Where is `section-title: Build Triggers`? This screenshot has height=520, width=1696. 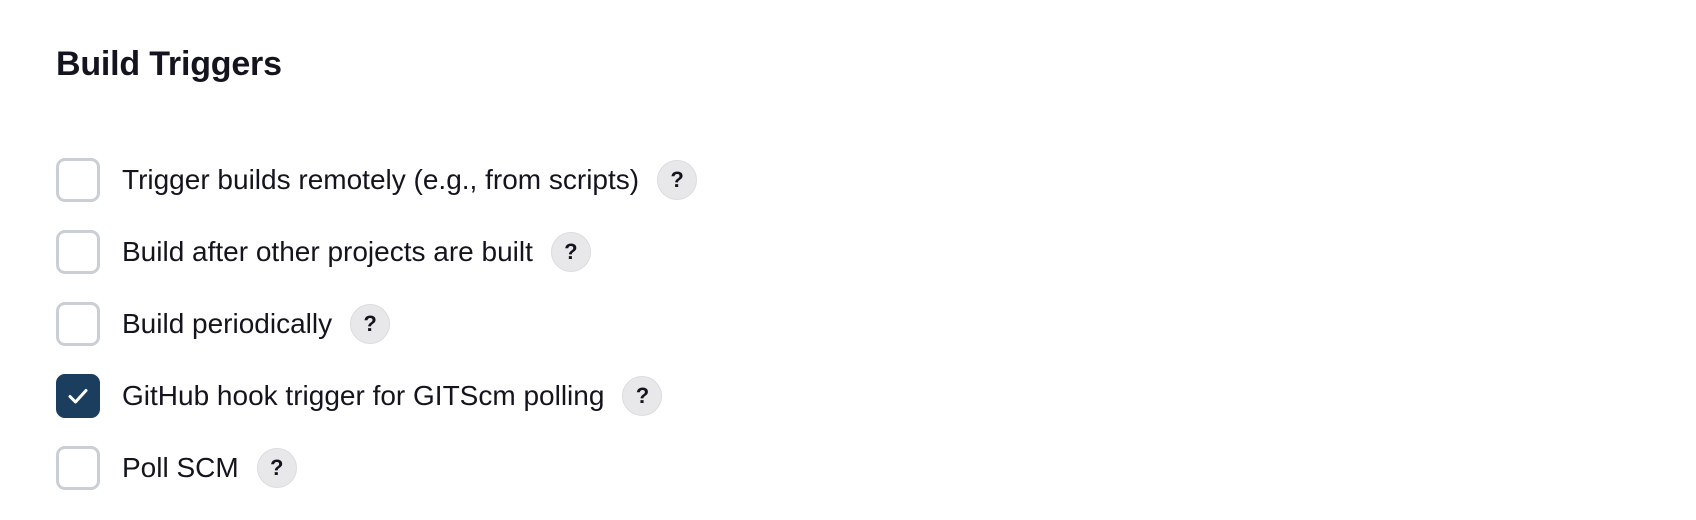 section-title: Build Triggers is located at coordinates (169, 64).